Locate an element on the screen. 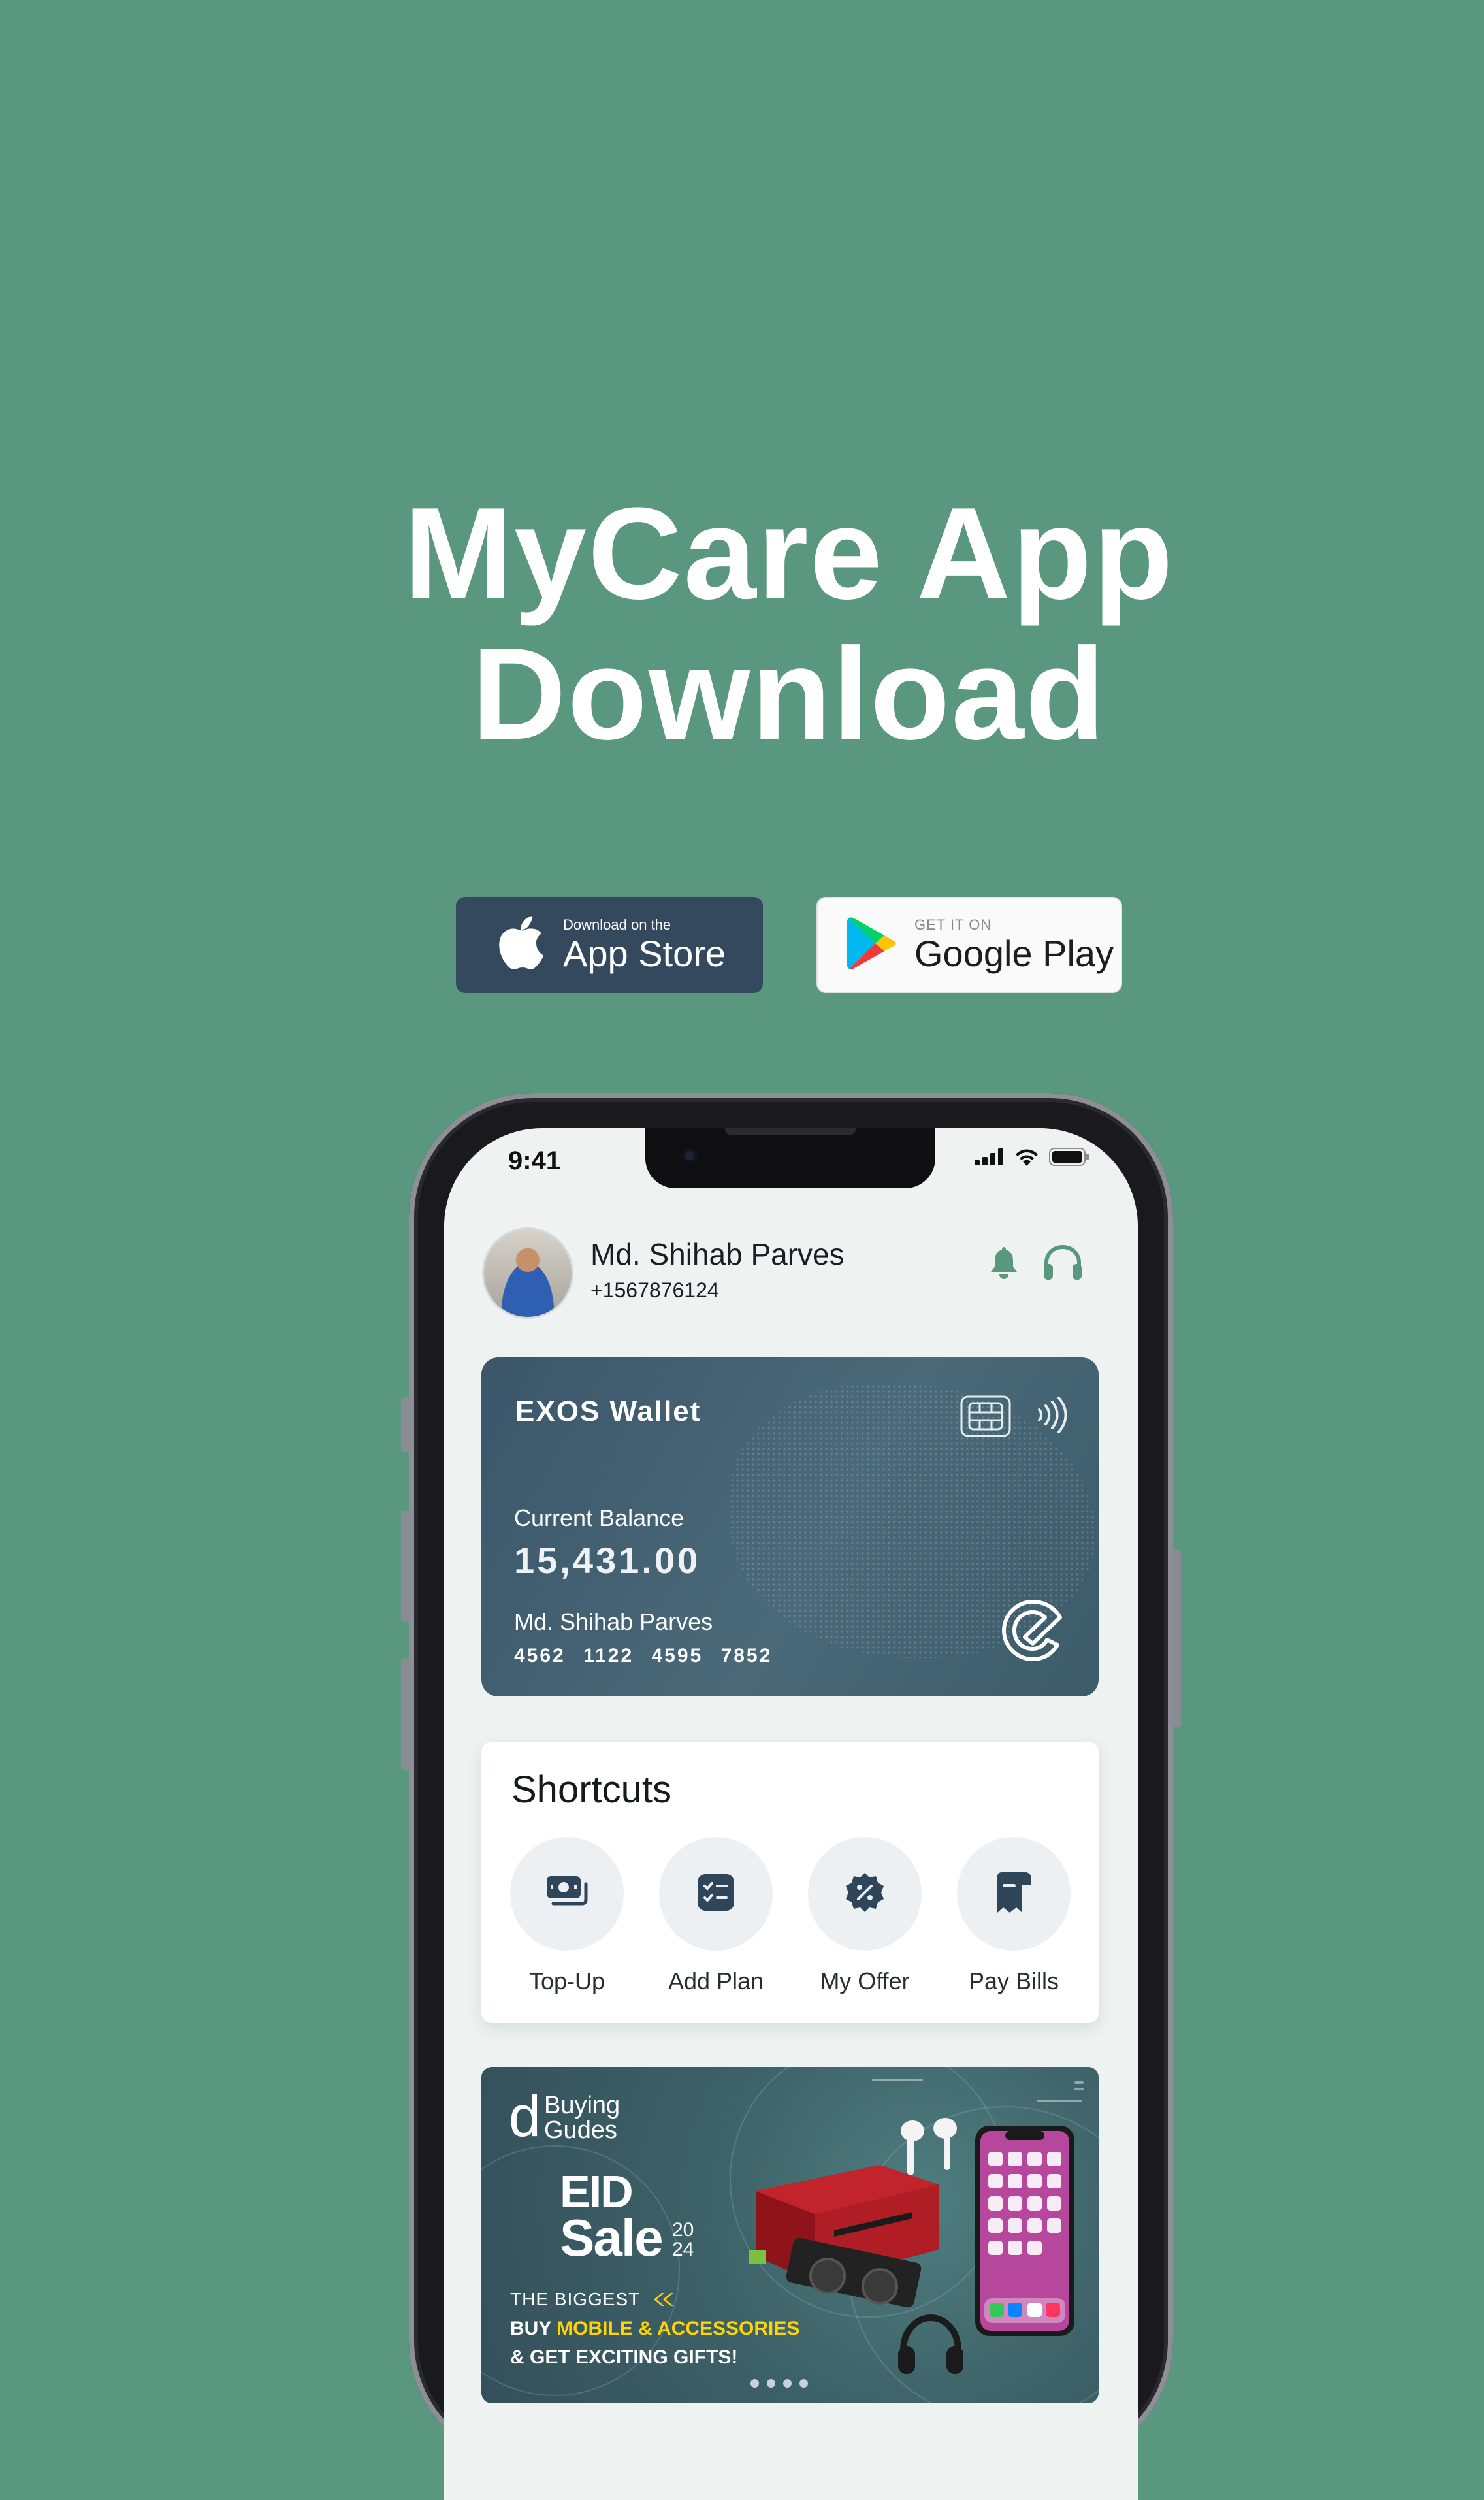 The height and width of the screenshot is (2500, 1484). shortcut-label: Add Plan is located at coordinates (716, 1981).